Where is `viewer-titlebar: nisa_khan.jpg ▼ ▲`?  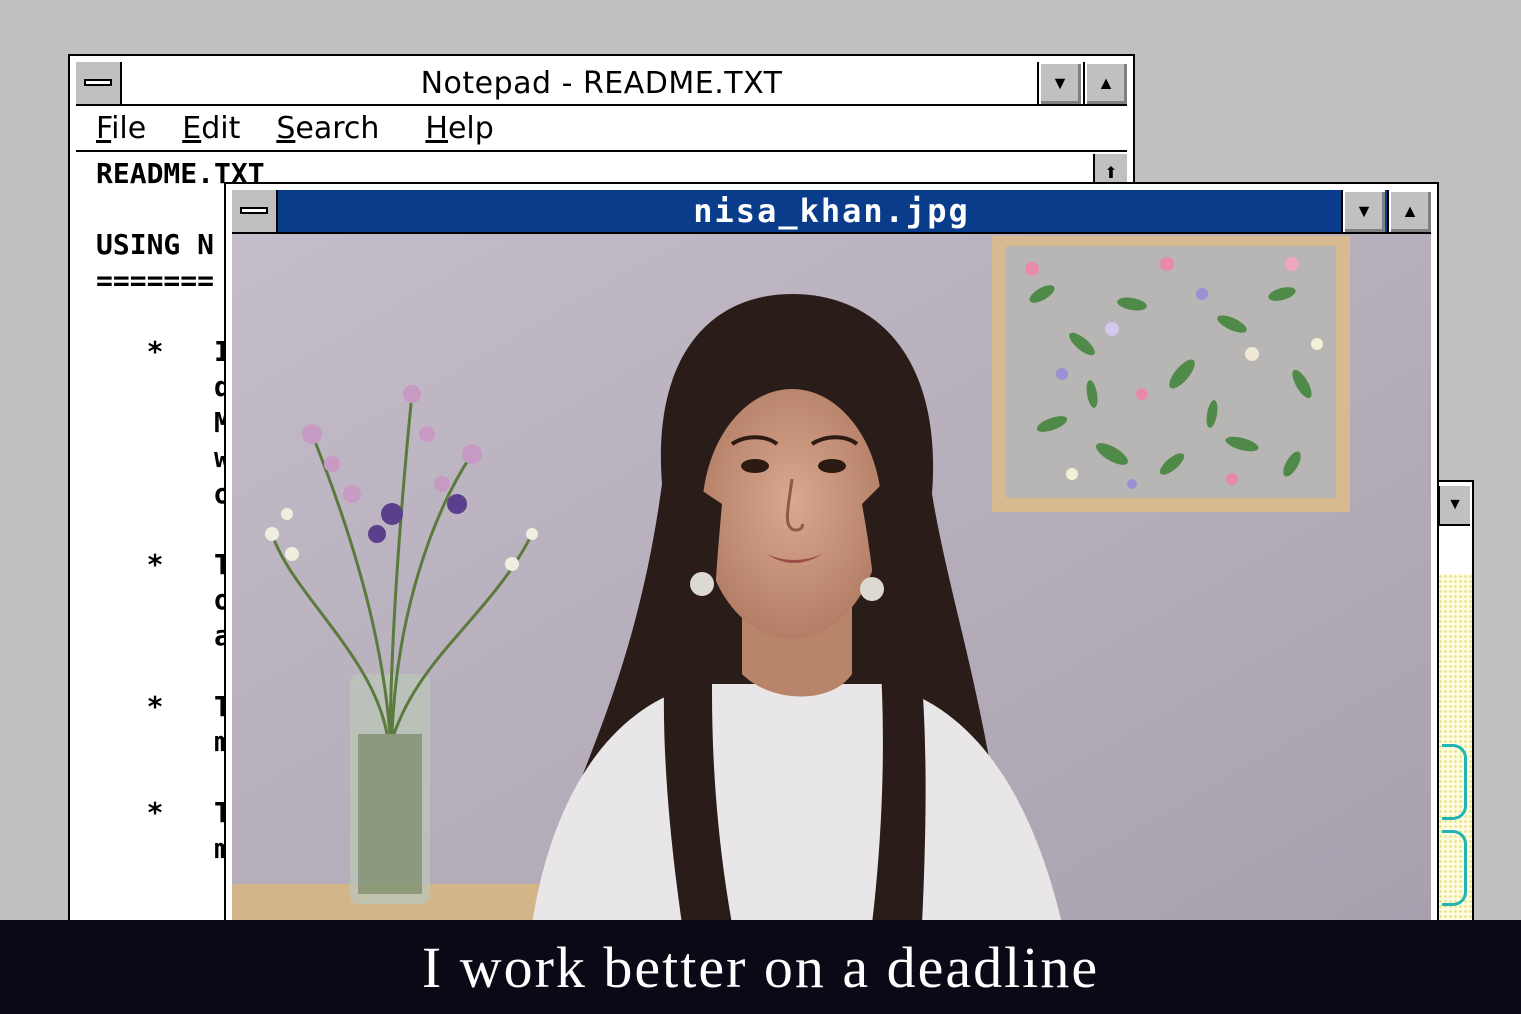
viewer-titlebar: nisa_khan.jpg ▼ ▲ is located at coordinates (831, 212).